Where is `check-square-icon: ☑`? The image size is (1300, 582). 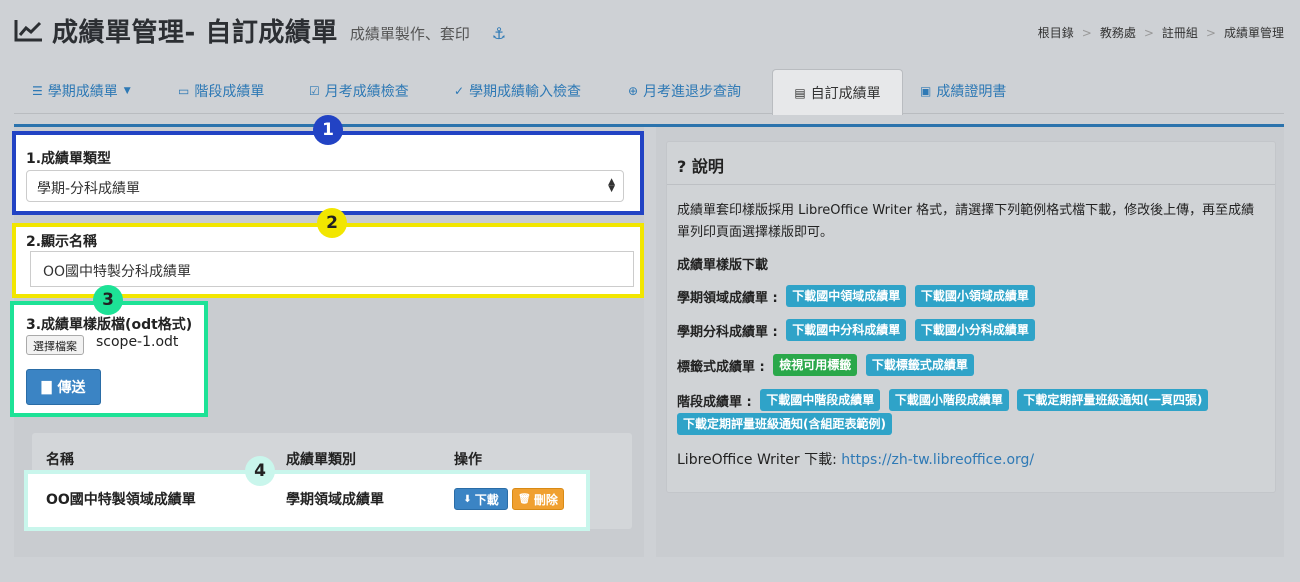 check-square-icon: ☑ is located at coordinates (314, 91).